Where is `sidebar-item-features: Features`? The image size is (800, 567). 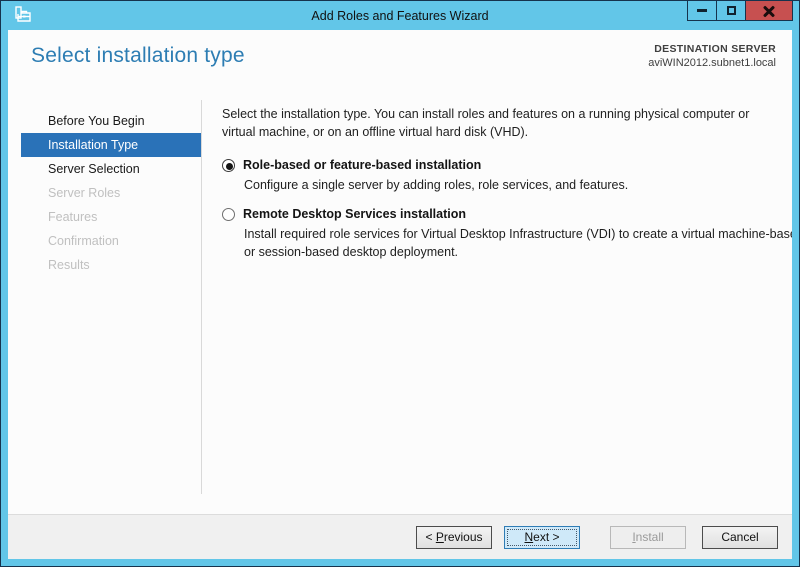
sidebar-item-features: Features is located at coordinates (73, 217).